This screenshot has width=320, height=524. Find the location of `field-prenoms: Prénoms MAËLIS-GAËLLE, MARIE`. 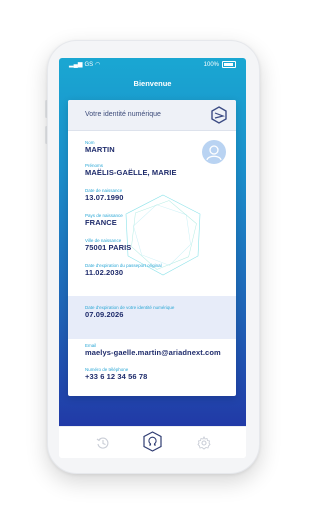

field-prenoms: Prénoms MAËLIS-GAËLLE, MARIE is located at coordinates (131, 170).